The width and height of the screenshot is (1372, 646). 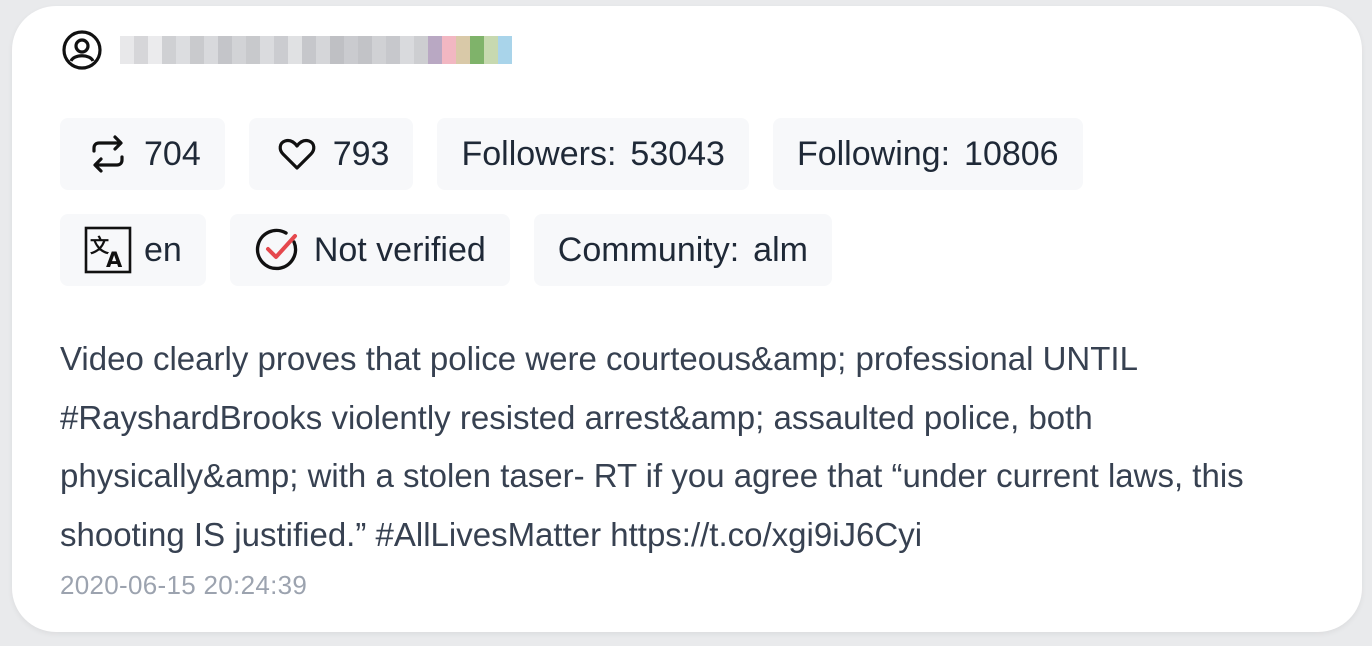 I want to click on followers-label: Followers:, so click(x=539, y=153).